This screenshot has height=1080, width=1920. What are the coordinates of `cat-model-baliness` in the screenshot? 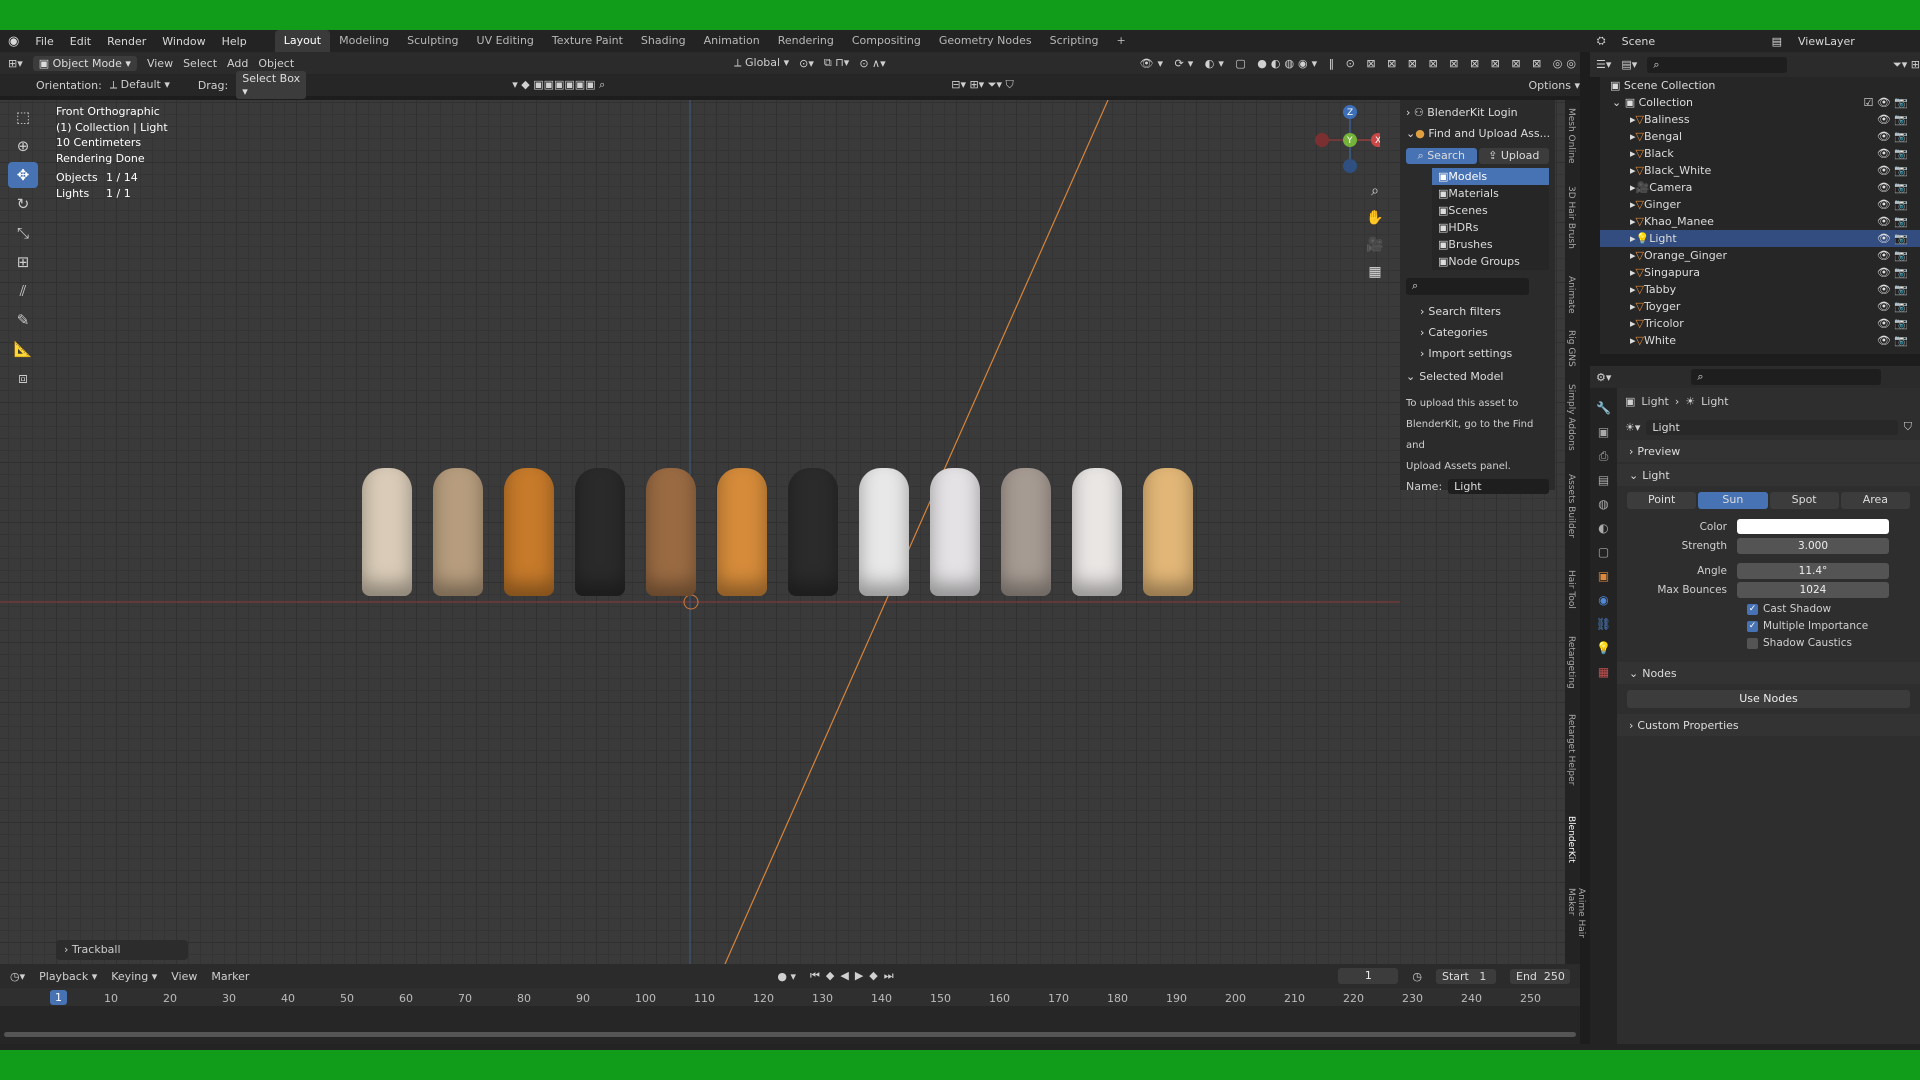 It's located at (387, 532).